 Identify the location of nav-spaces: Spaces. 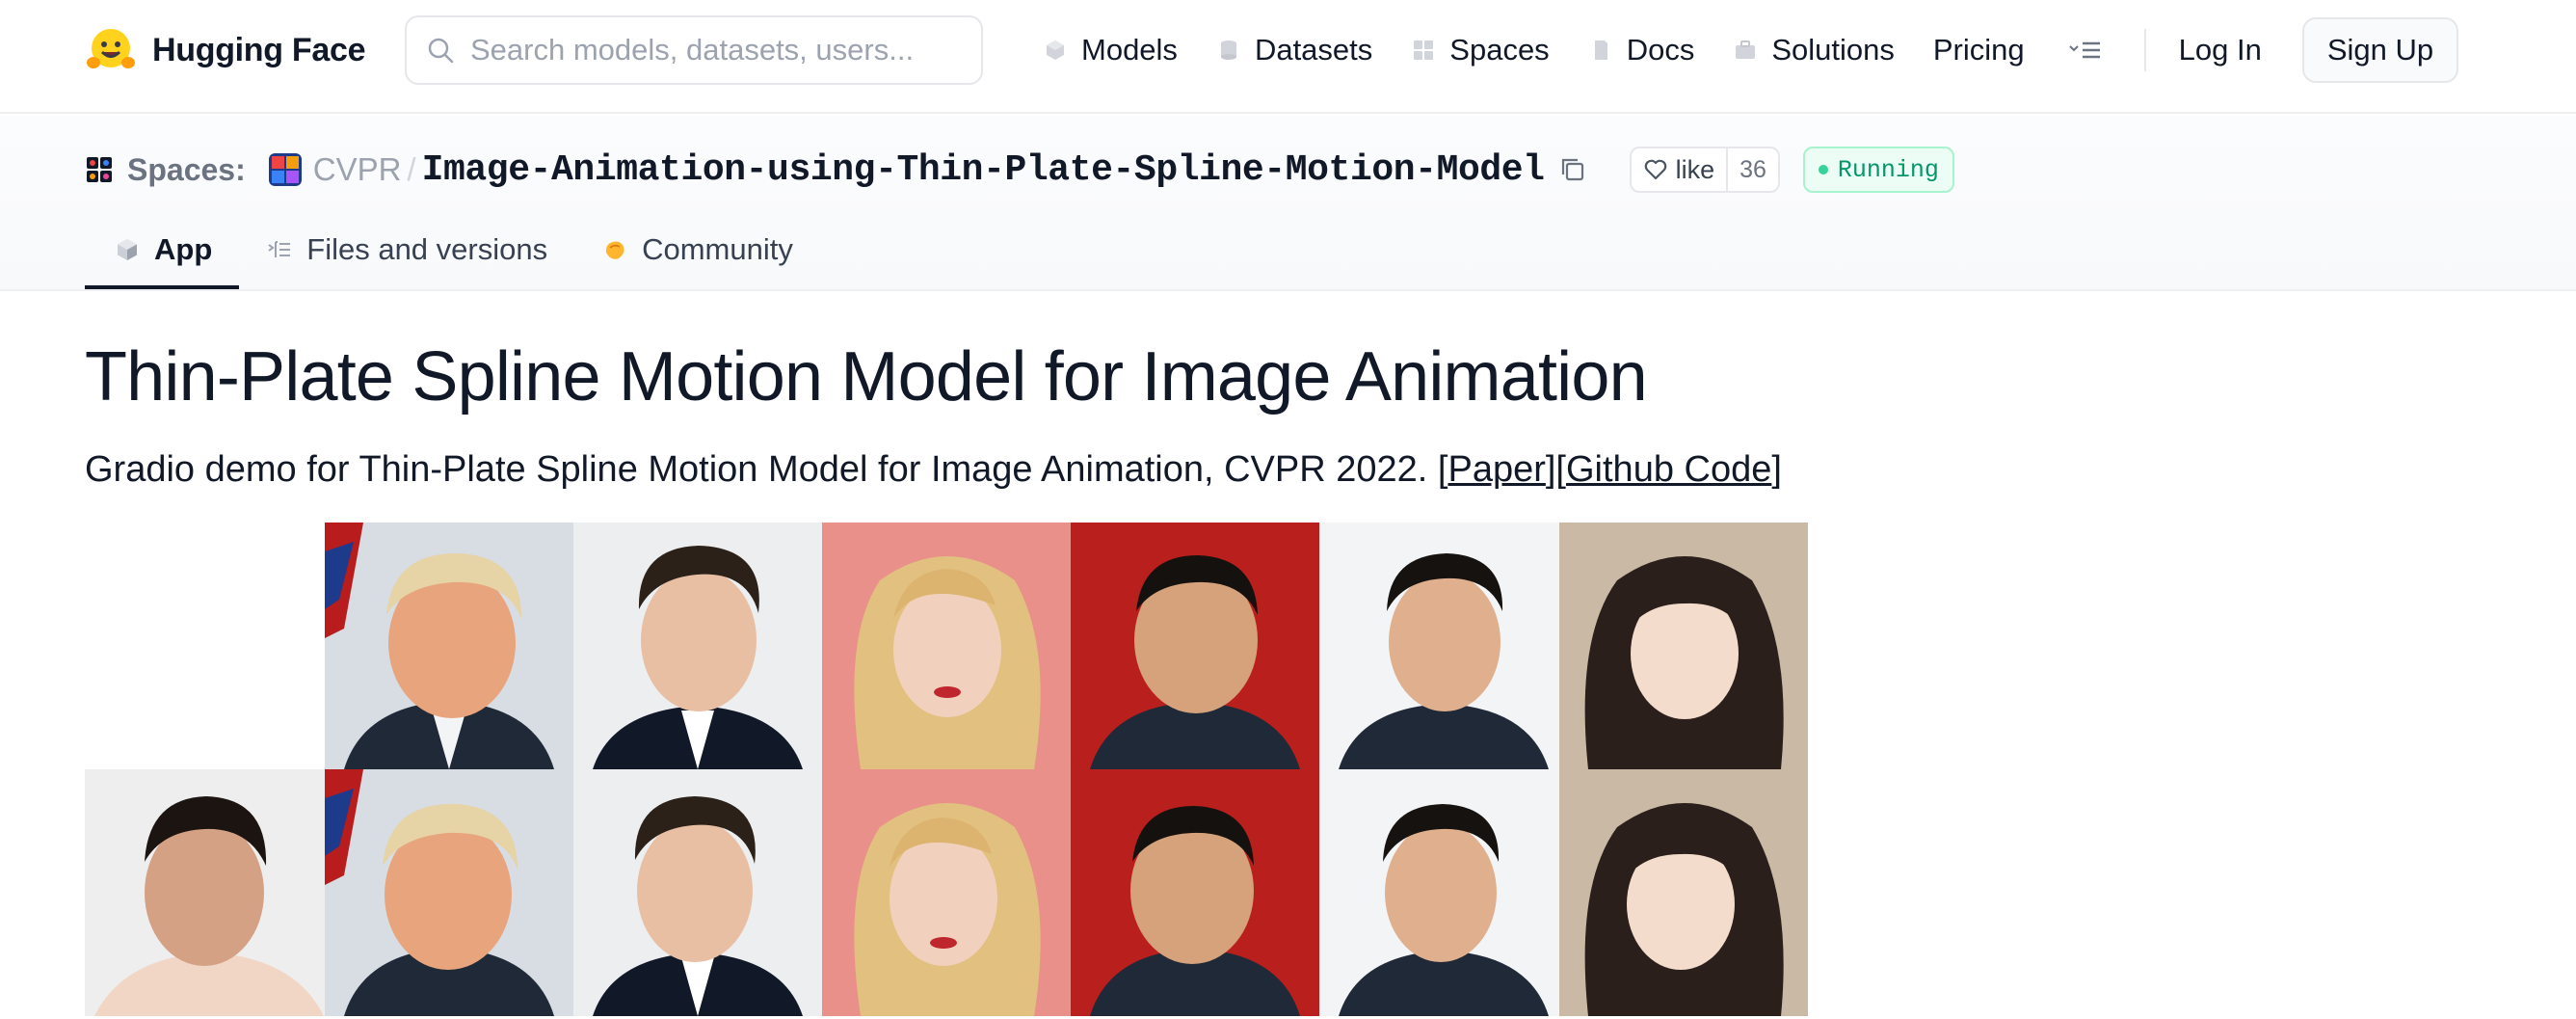
(1480, 50).